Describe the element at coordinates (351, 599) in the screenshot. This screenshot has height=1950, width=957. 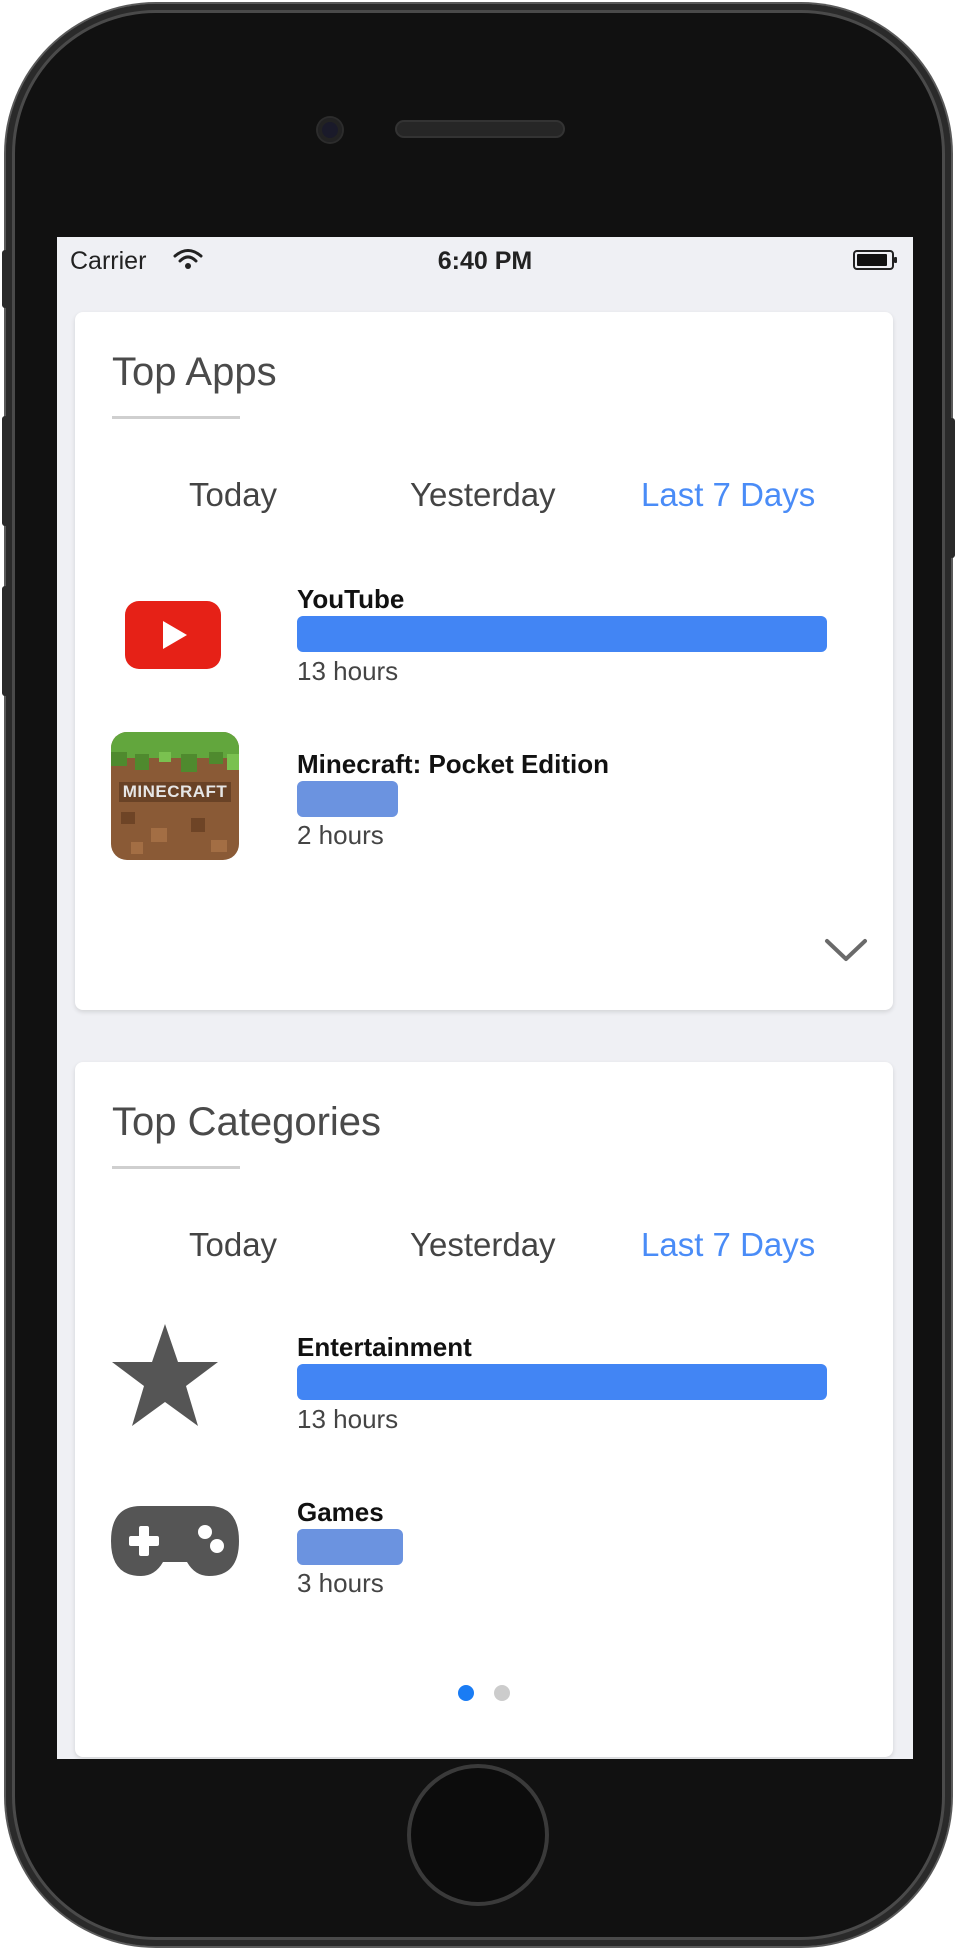
I see `app-name: YouTube` at that location.